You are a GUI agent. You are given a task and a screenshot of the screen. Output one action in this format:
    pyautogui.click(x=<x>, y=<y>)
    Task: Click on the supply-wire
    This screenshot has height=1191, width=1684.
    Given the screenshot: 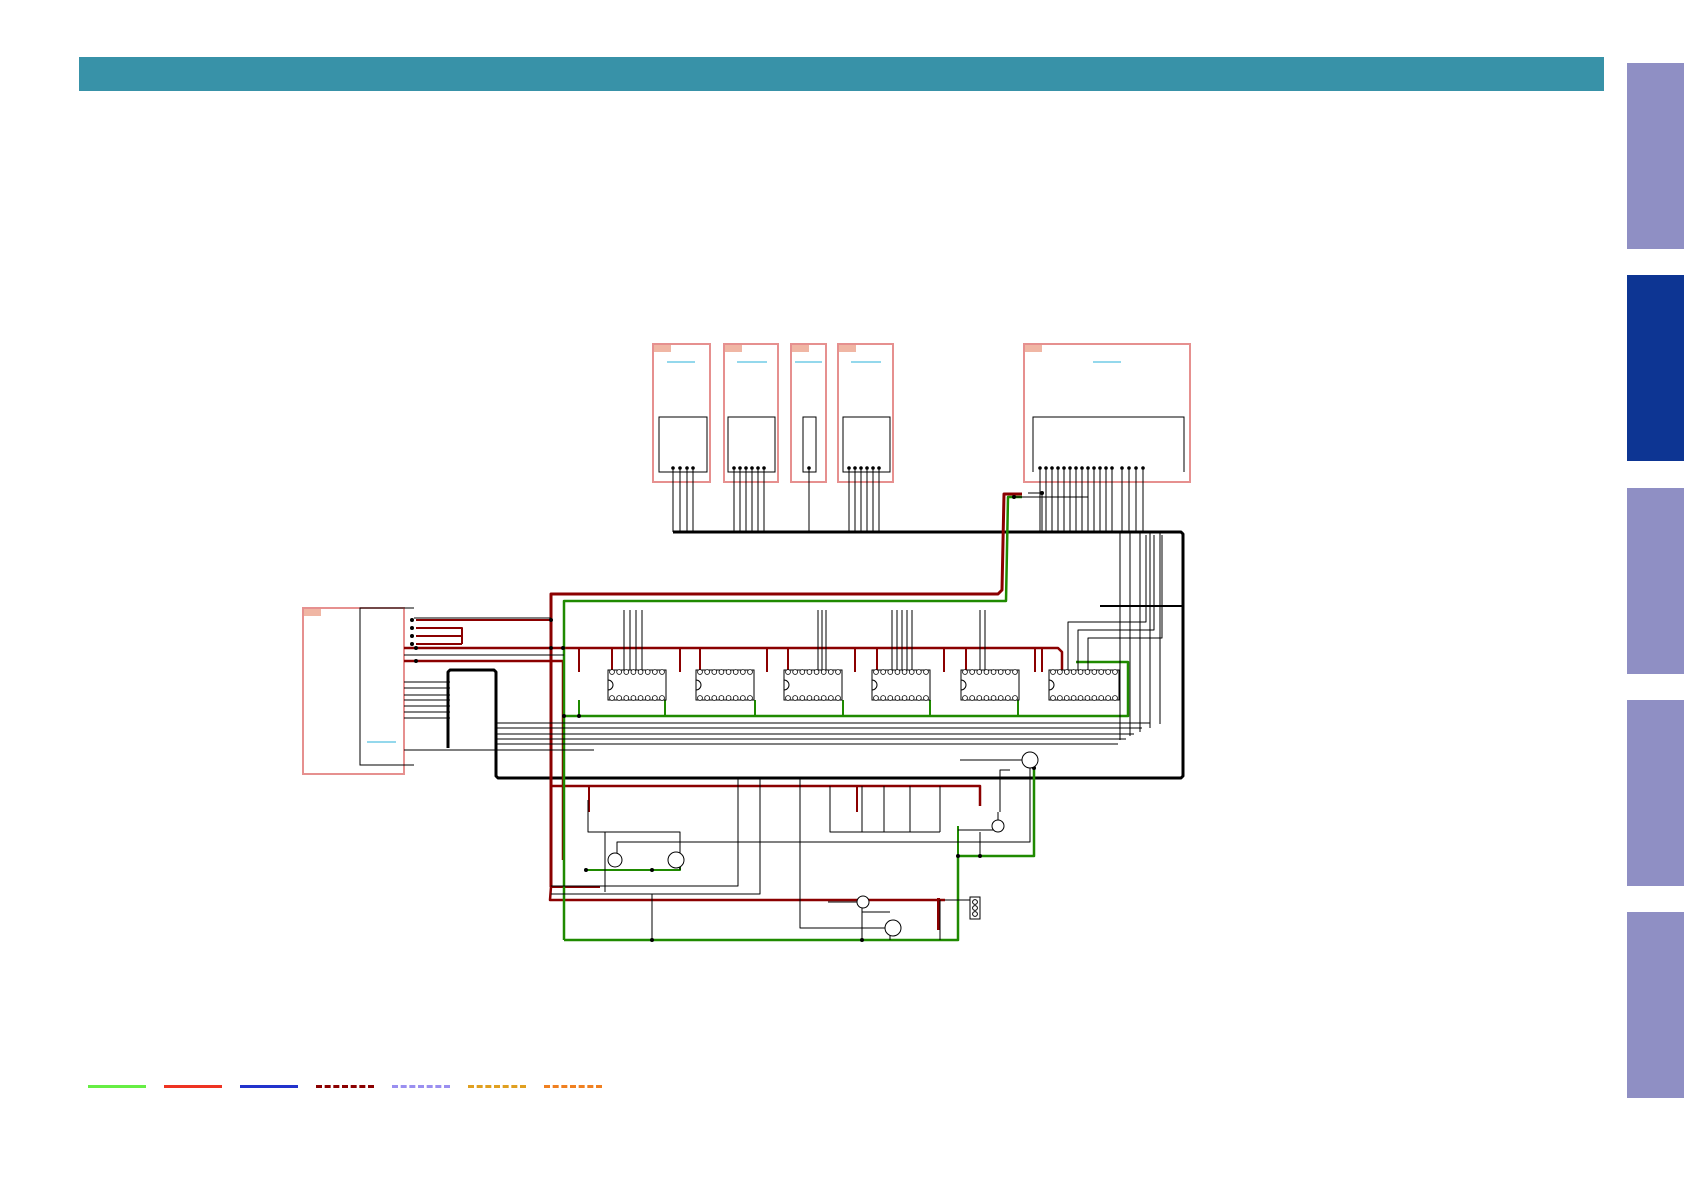 What is the action you would take?
    pyautogui.click(x=766, y=795)
    